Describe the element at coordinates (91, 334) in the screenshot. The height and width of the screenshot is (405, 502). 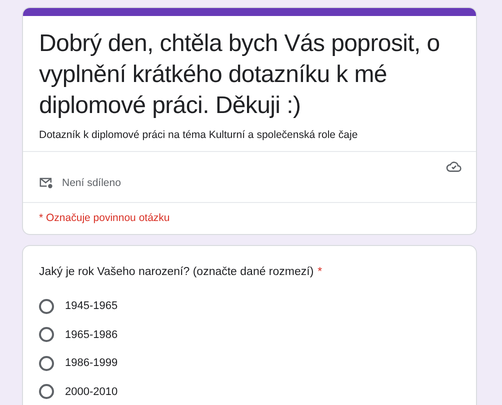
I see `option-label: 1965-1986` at that location.